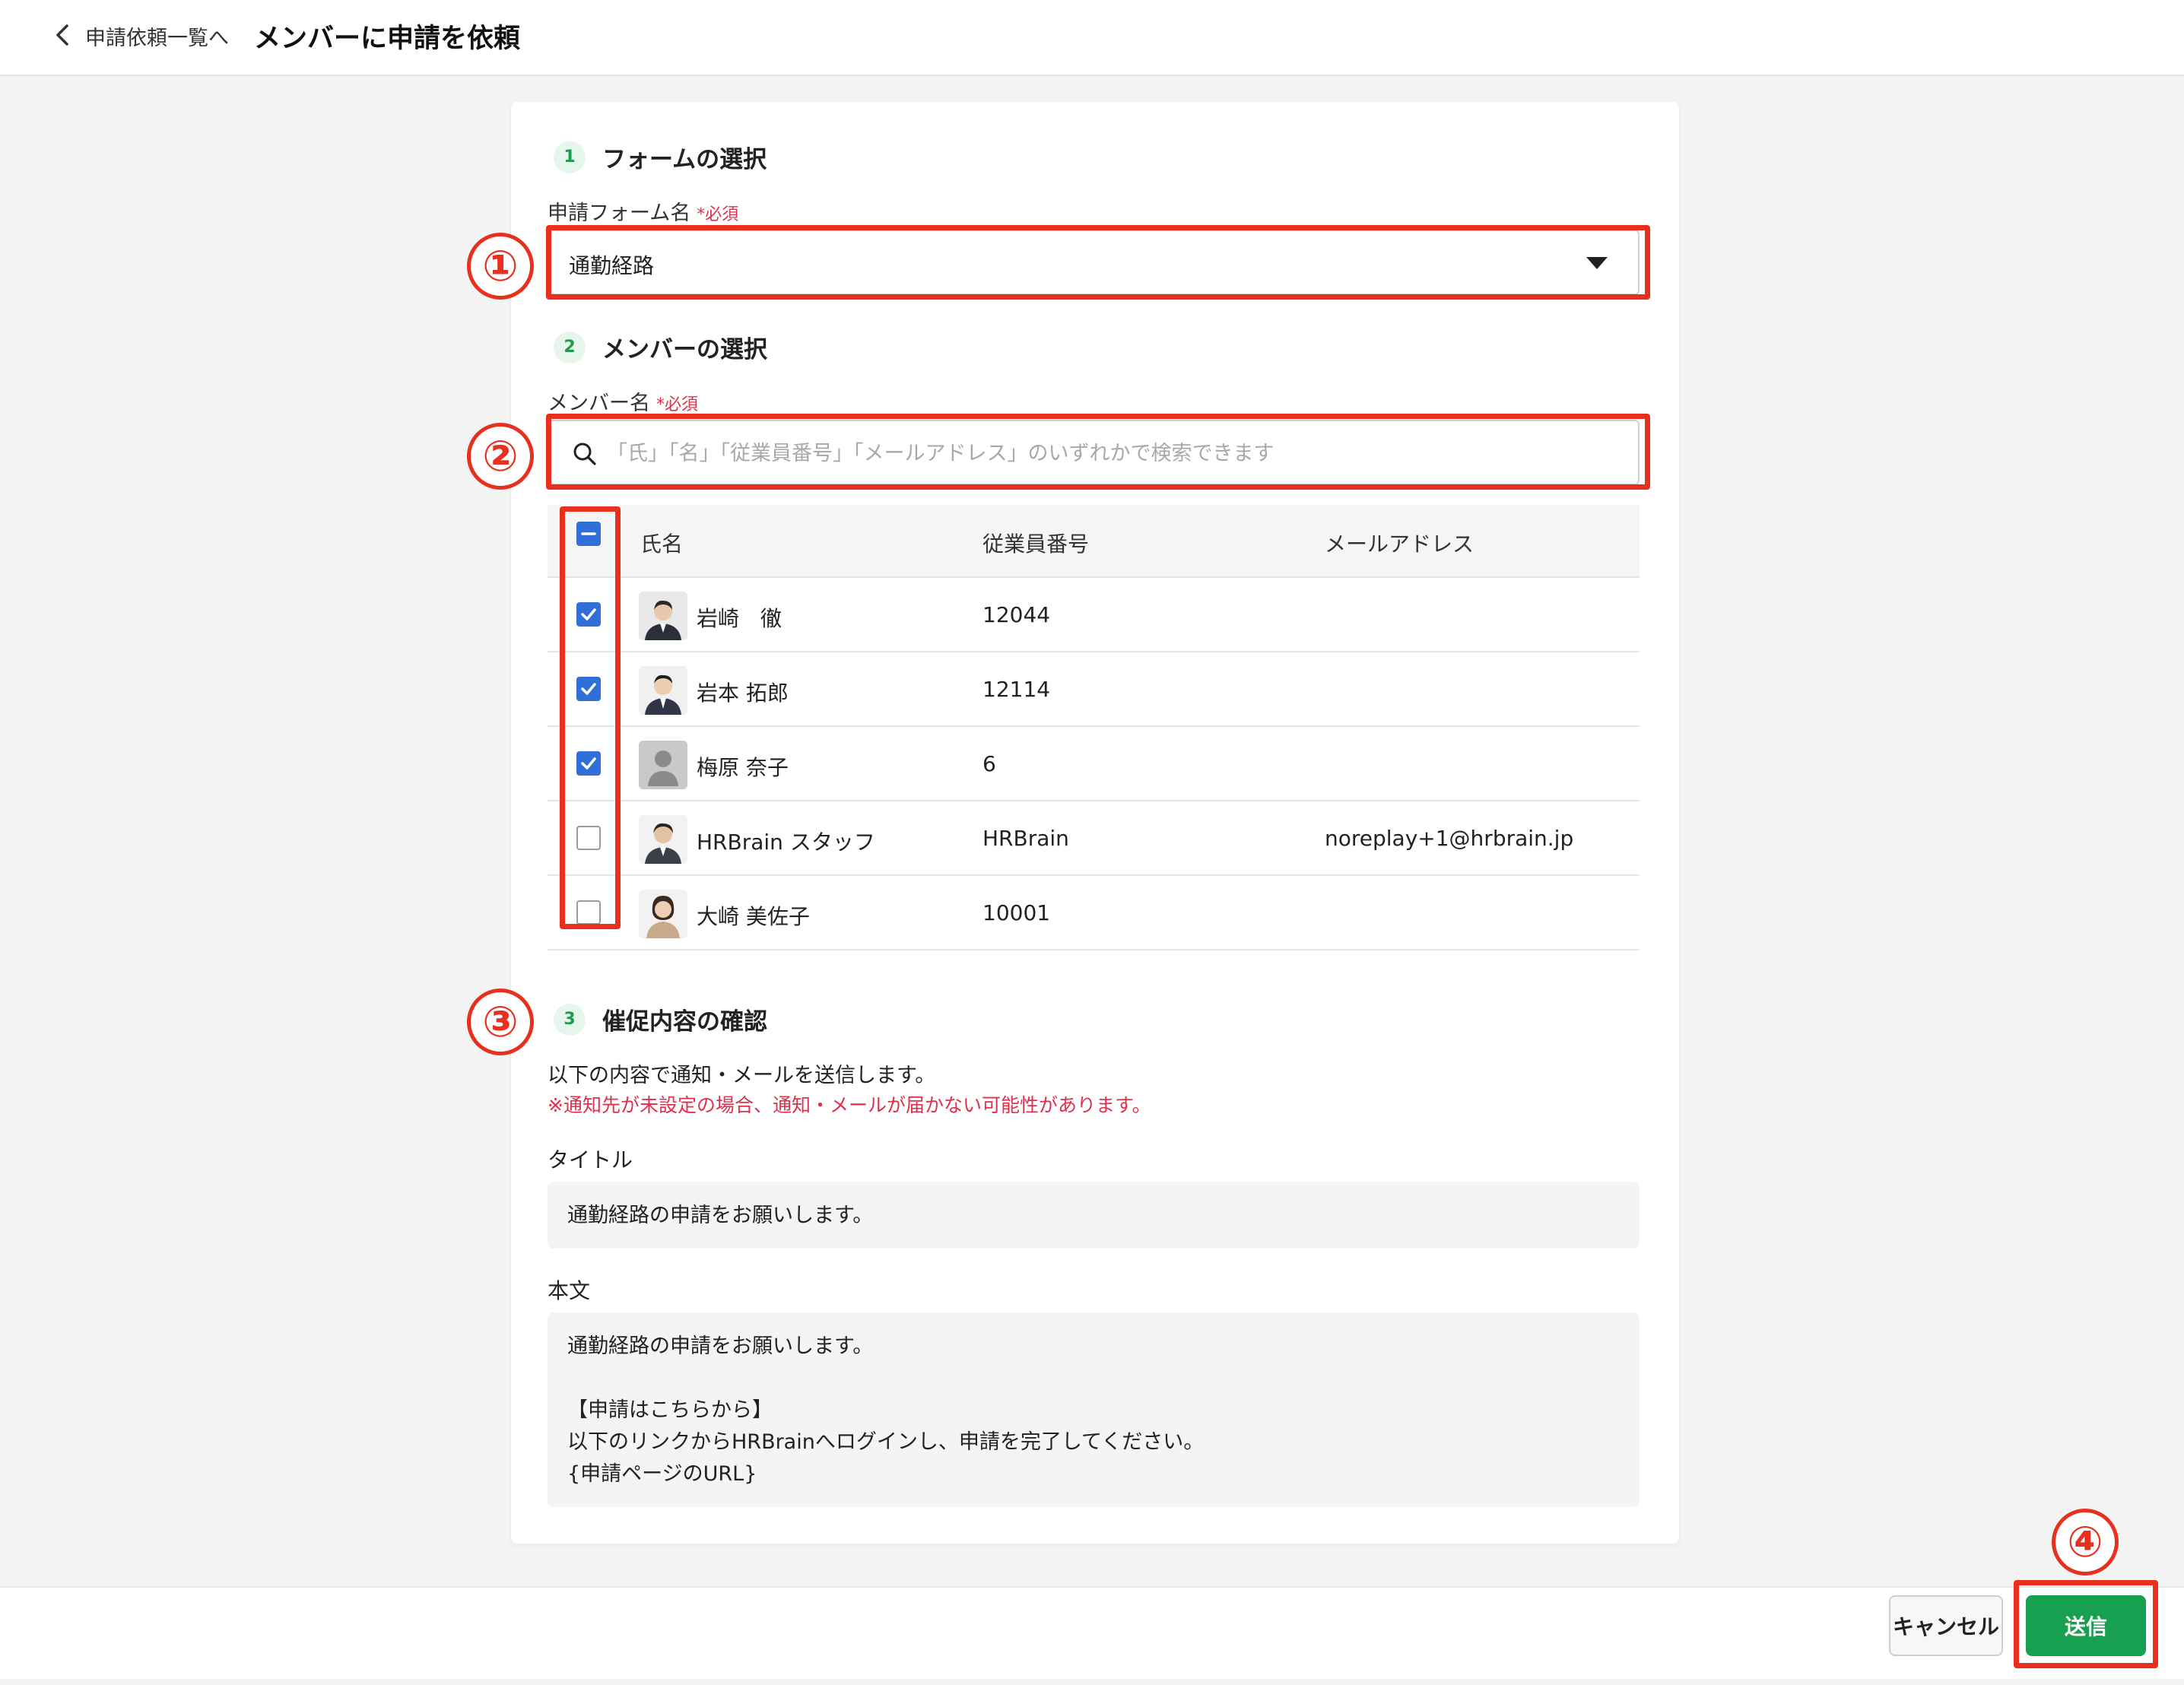 The image size is (2184, 1685). What do you see at coordinates (387, 39) in the screenshot?
I see `page-title: メンバーに申請を依頼` at bounding box center [387, 39].